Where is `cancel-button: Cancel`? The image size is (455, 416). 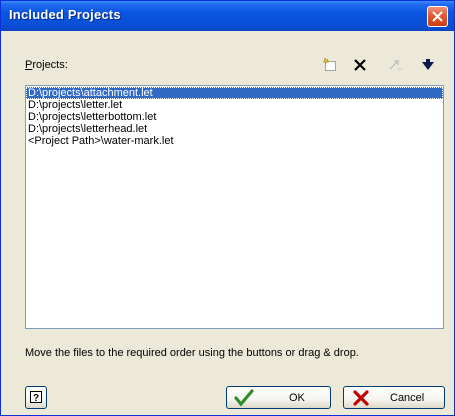
cancel-button: Cancel is located at coordinates (394, 397).